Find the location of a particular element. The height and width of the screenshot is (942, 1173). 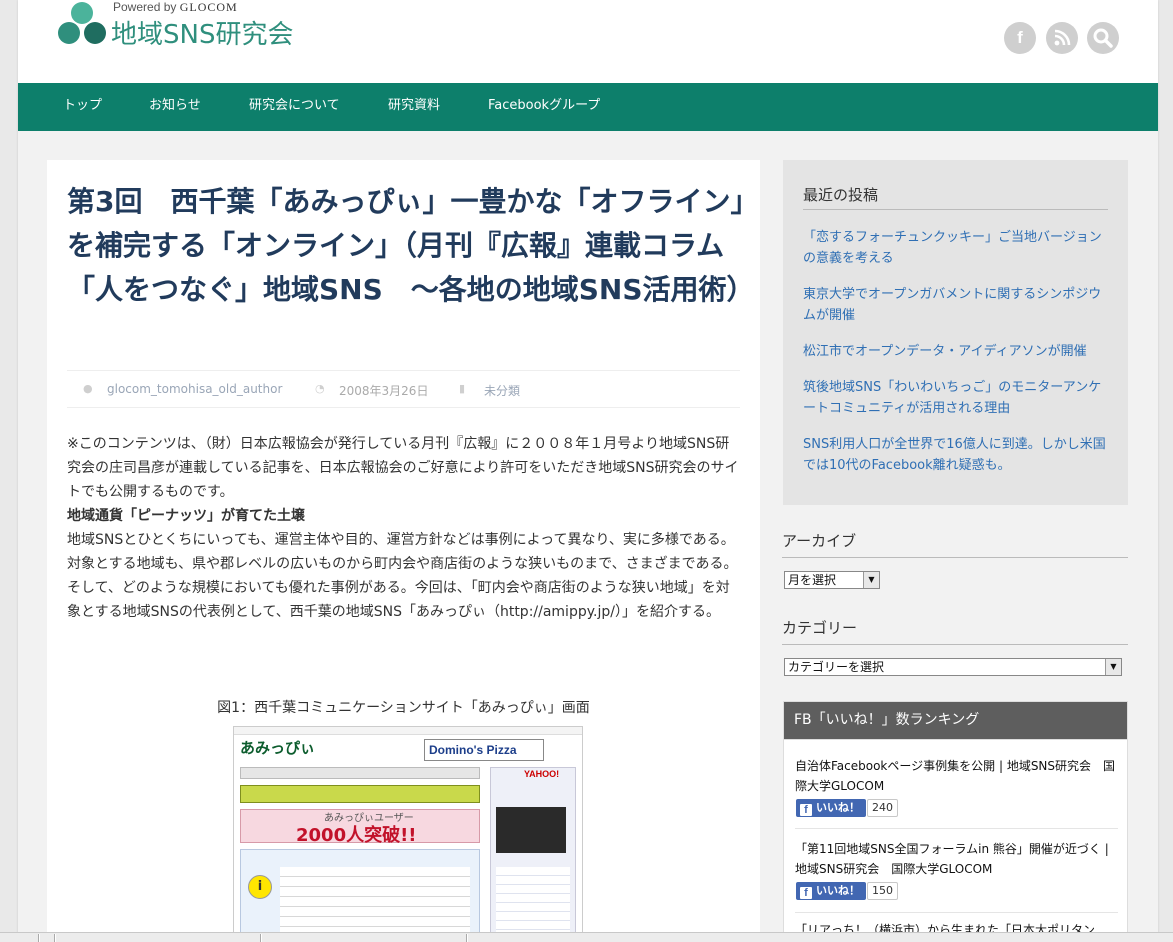

powered-by: Powered by GLOCOM is located at coordinates (175, 7).